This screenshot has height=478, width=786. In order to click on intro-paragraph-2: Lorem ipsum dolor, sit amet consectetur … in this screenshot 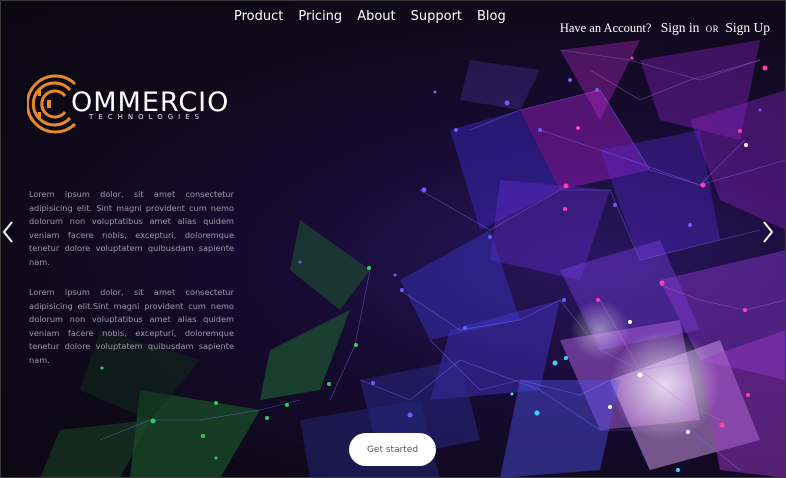, I will do `click(131, 326)`.